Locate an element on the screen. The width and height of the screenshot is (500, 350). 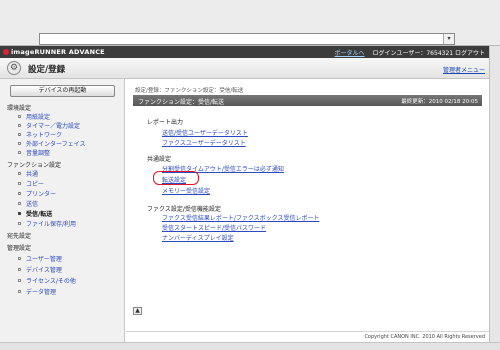
sidebar-item-destination: 宛先設定 is located at coordinates (19, 235).